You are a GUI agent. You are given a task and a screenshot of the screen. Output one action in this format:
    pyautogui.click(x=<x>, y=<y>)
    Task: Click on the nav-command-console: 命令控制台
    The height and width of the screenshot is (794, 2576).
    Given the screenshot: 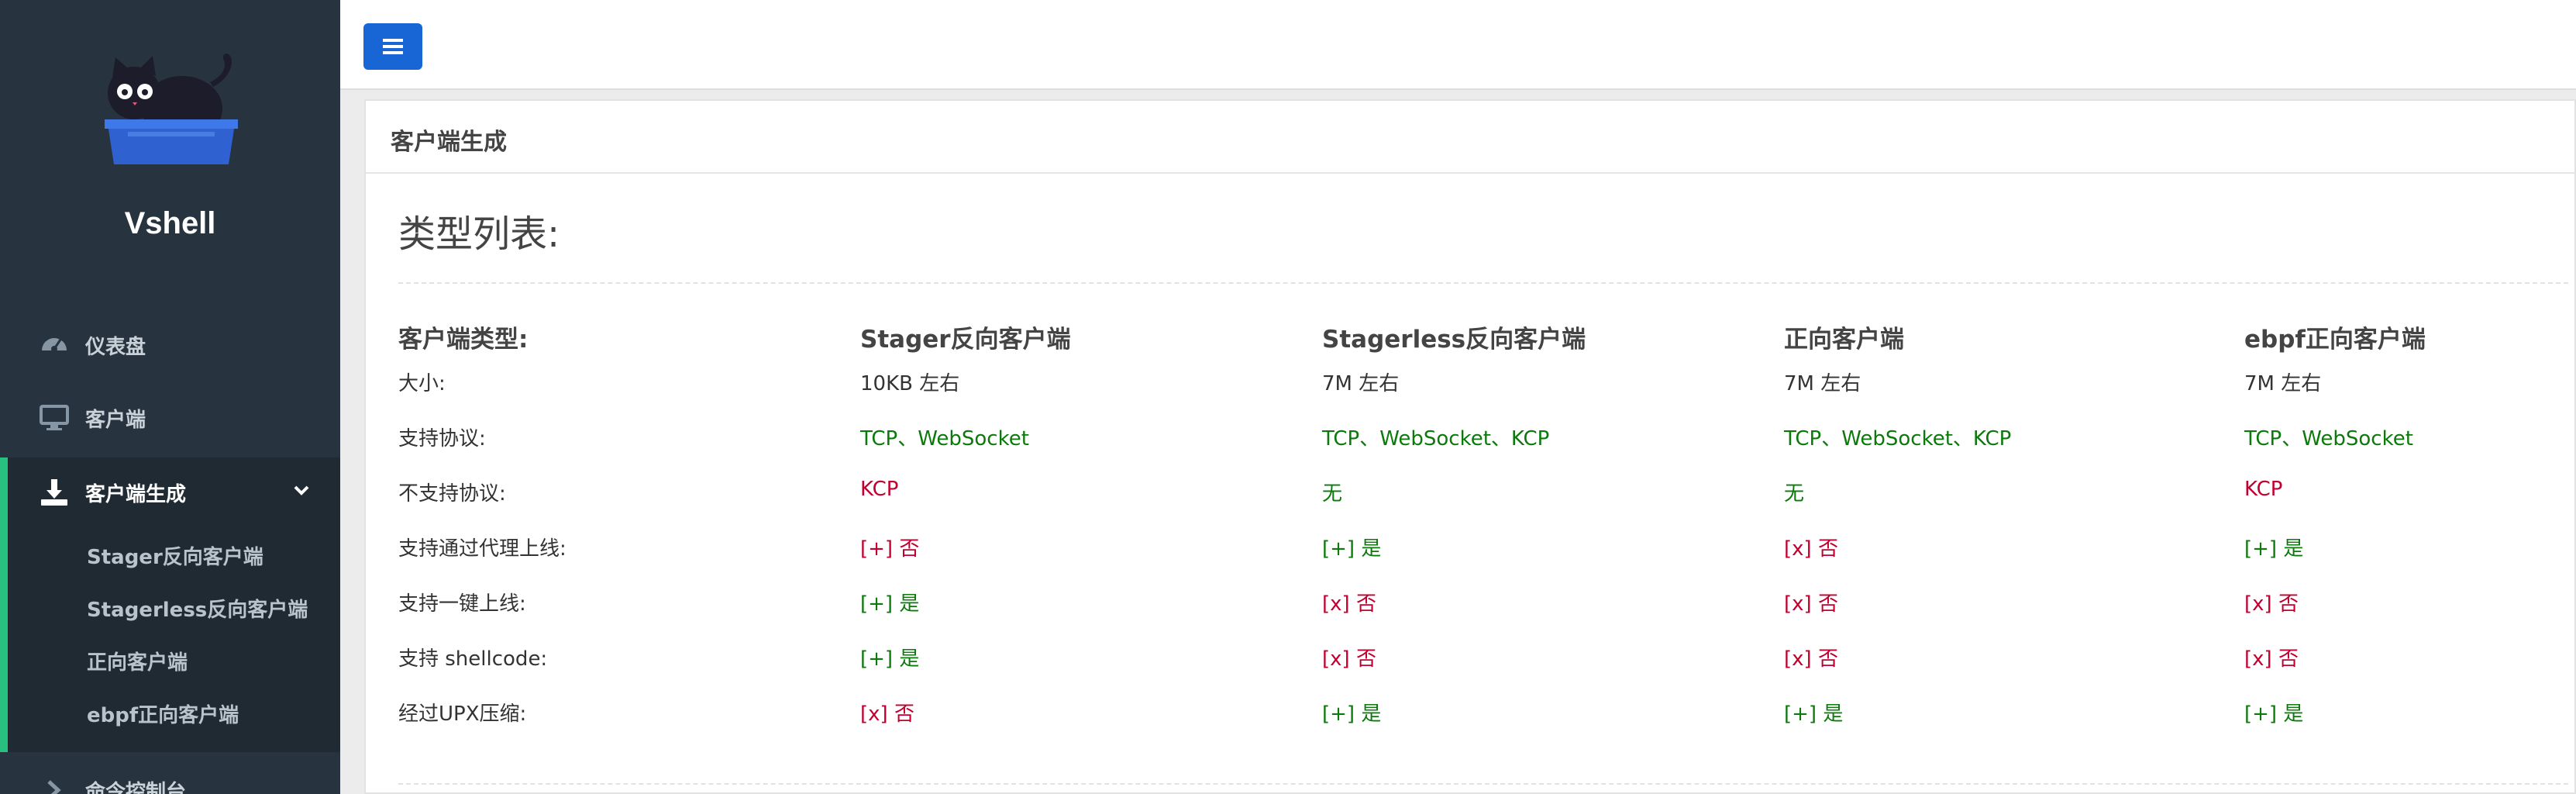 What is the action you would take?
    pyautogui.click(x=170, y=774)
    